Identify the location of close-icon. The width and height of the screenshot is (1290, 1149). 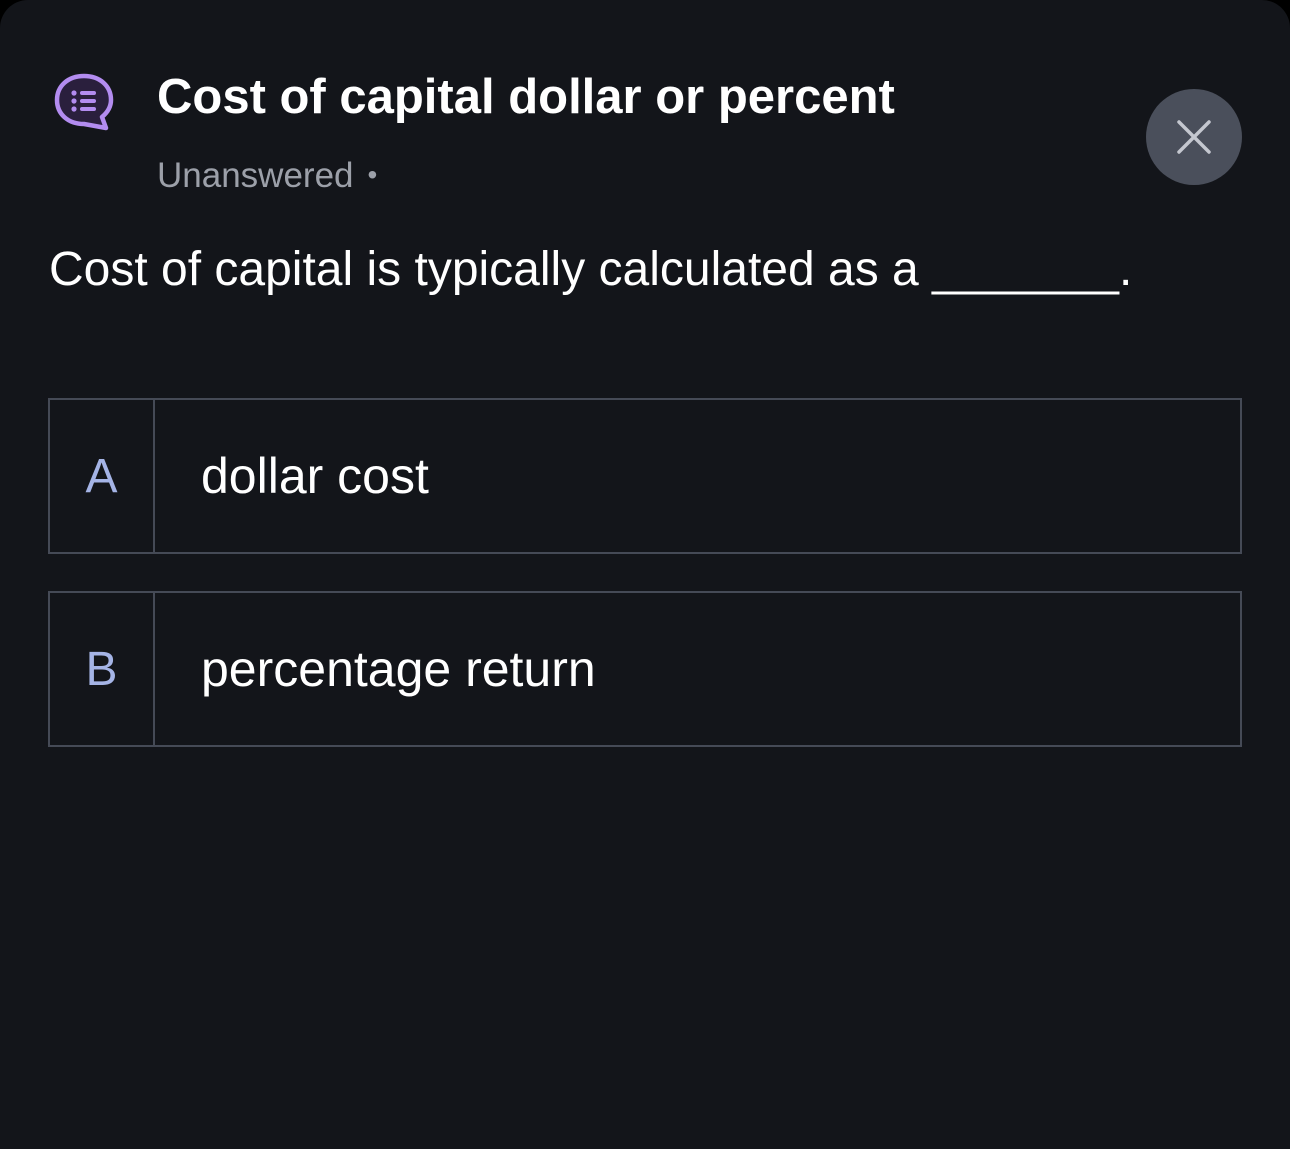
(1194, 137).